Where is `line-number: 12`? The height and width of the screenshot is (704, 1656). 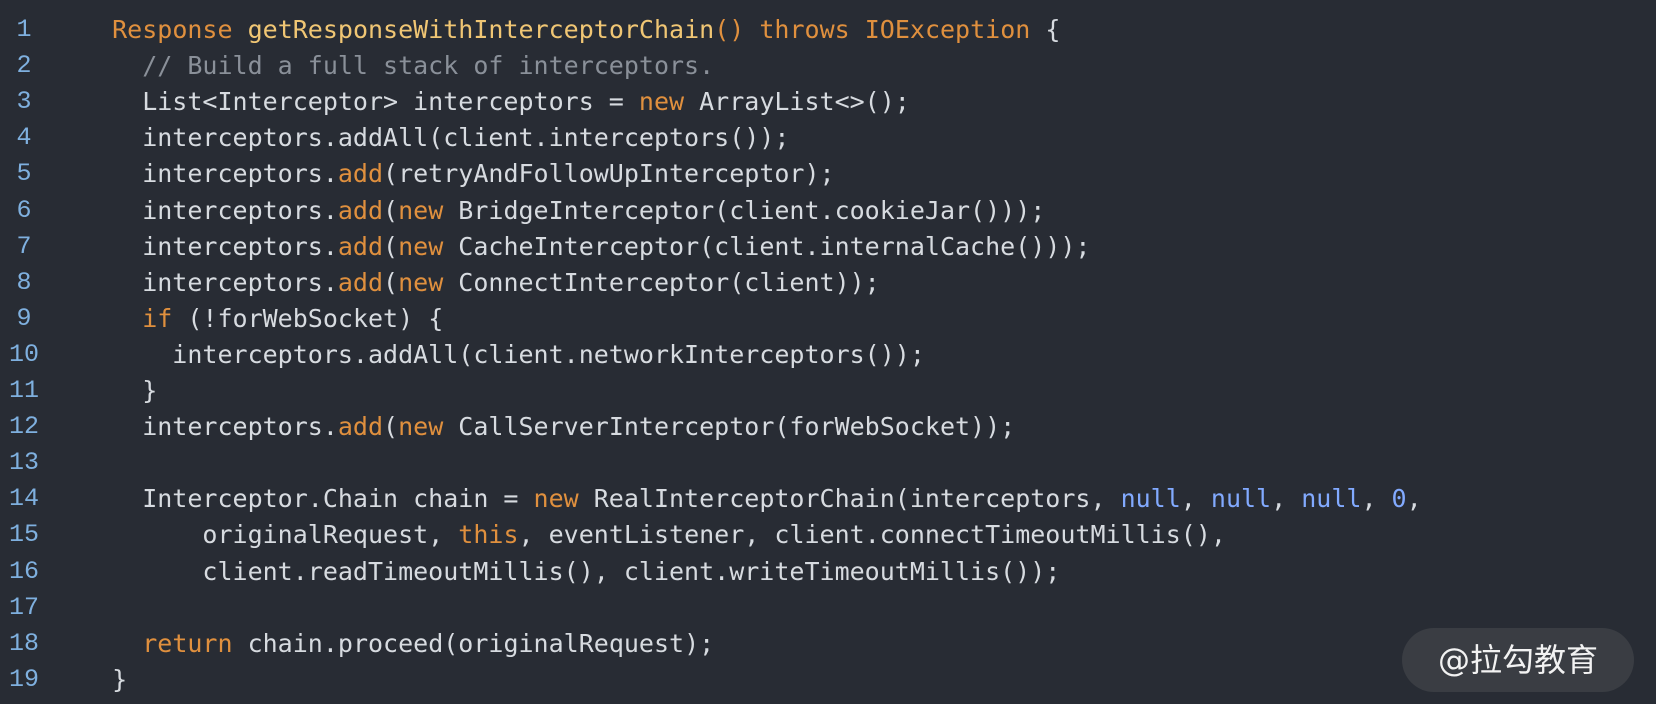 line-number: 12 is located at coordinates (23, 427).